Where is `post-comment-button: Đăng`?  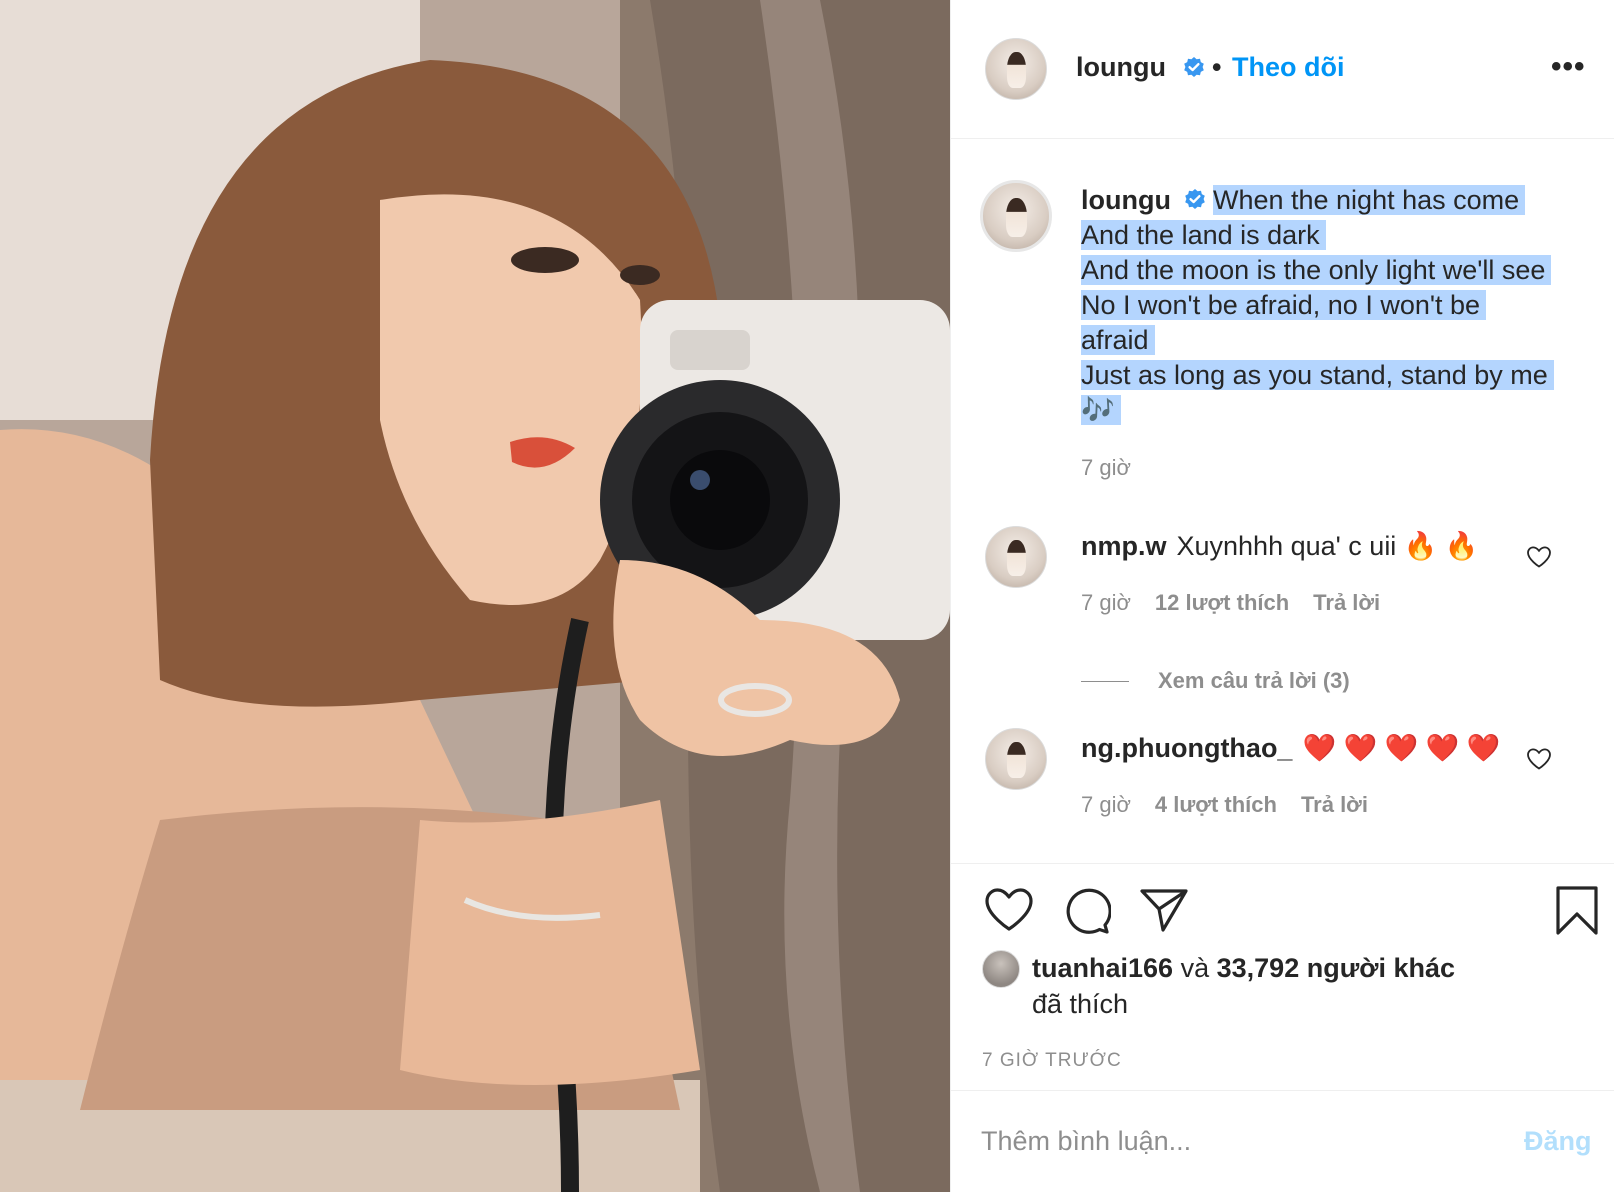 post-comment-button: Đăng is located at coordinates (1558, 1141).